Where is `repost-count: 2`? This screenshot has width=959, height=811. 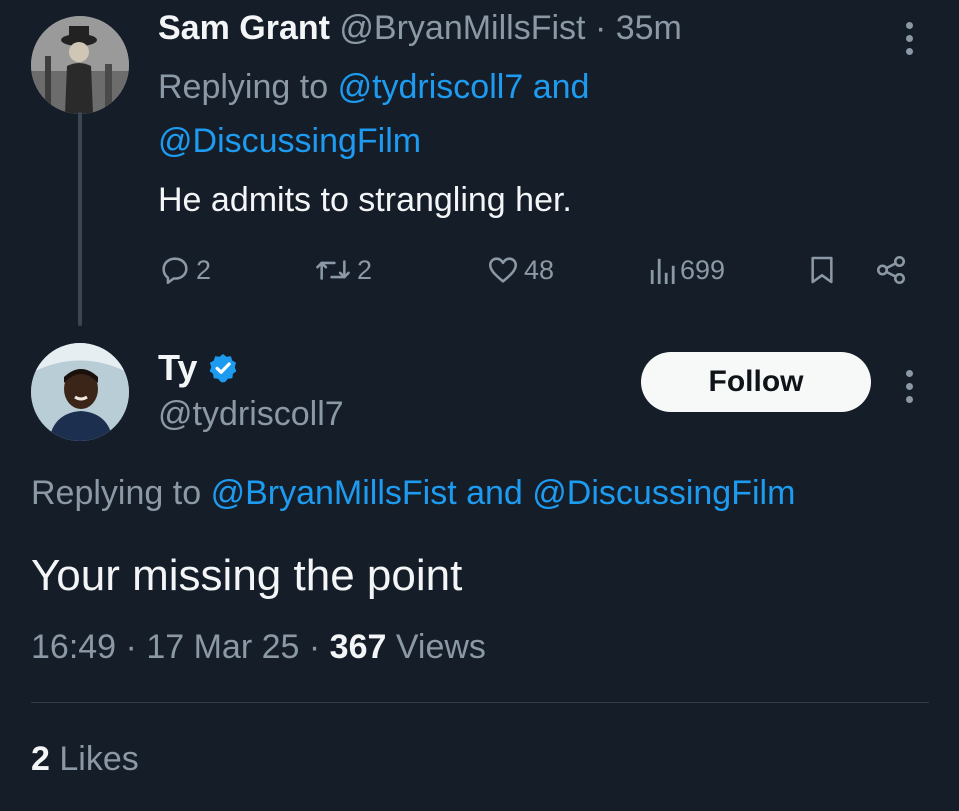
repost-count: 2 is located at coordinates (365, 269).